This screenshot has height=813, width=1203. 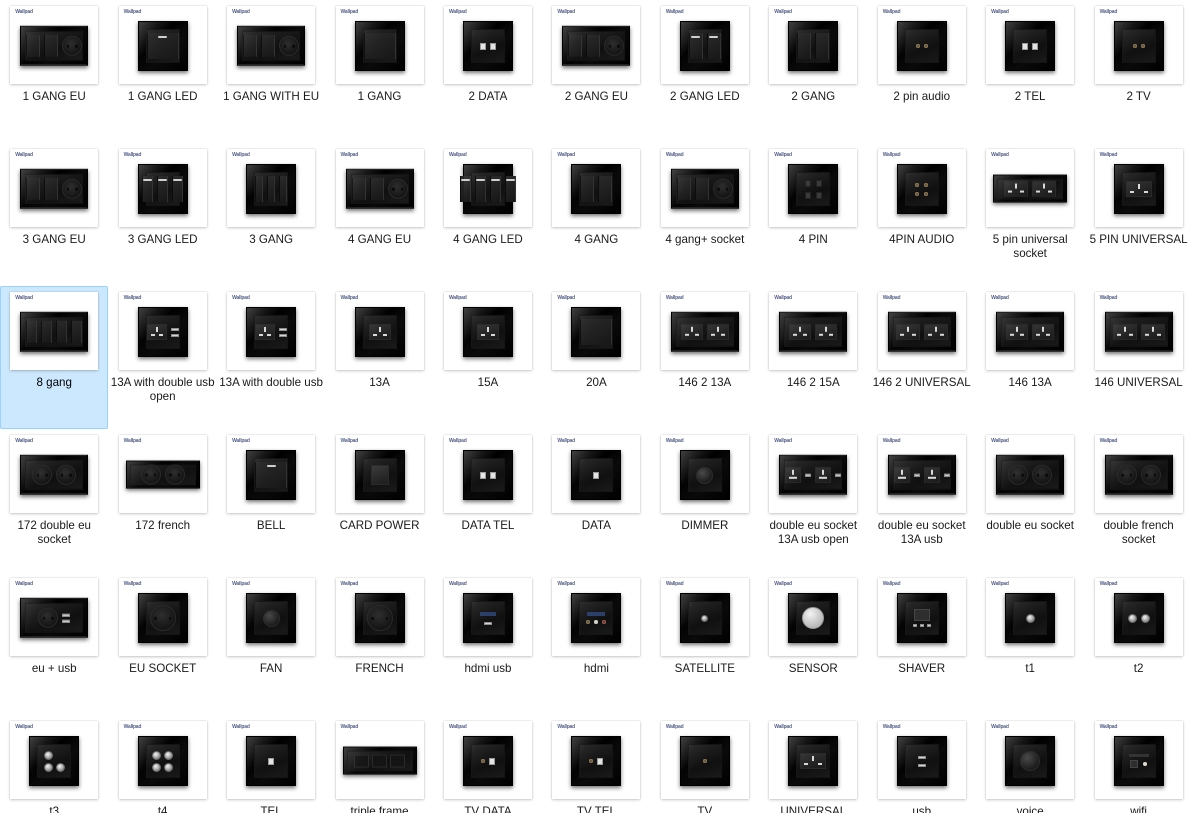 I want to click on item-label: 3 GANG, so click(x=271, y=239).